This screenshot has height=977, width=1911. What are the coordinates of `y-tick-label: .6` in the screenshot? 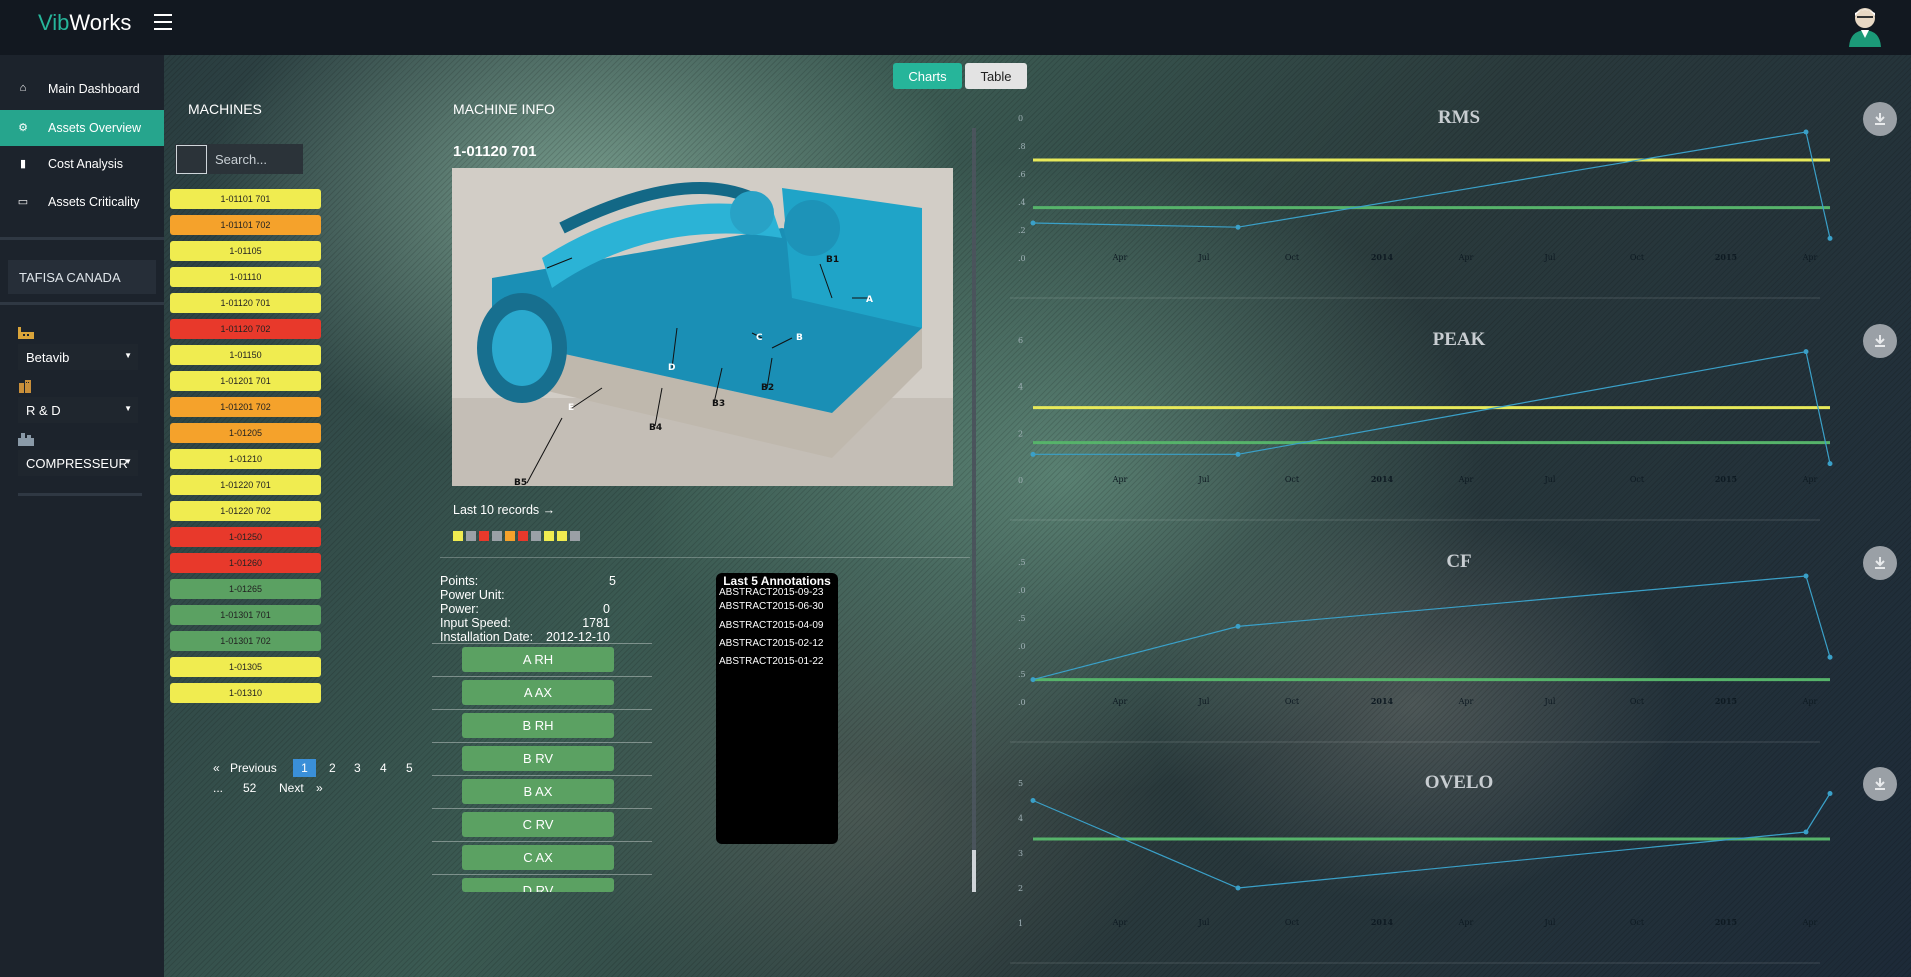 It's located at (1022, 174).